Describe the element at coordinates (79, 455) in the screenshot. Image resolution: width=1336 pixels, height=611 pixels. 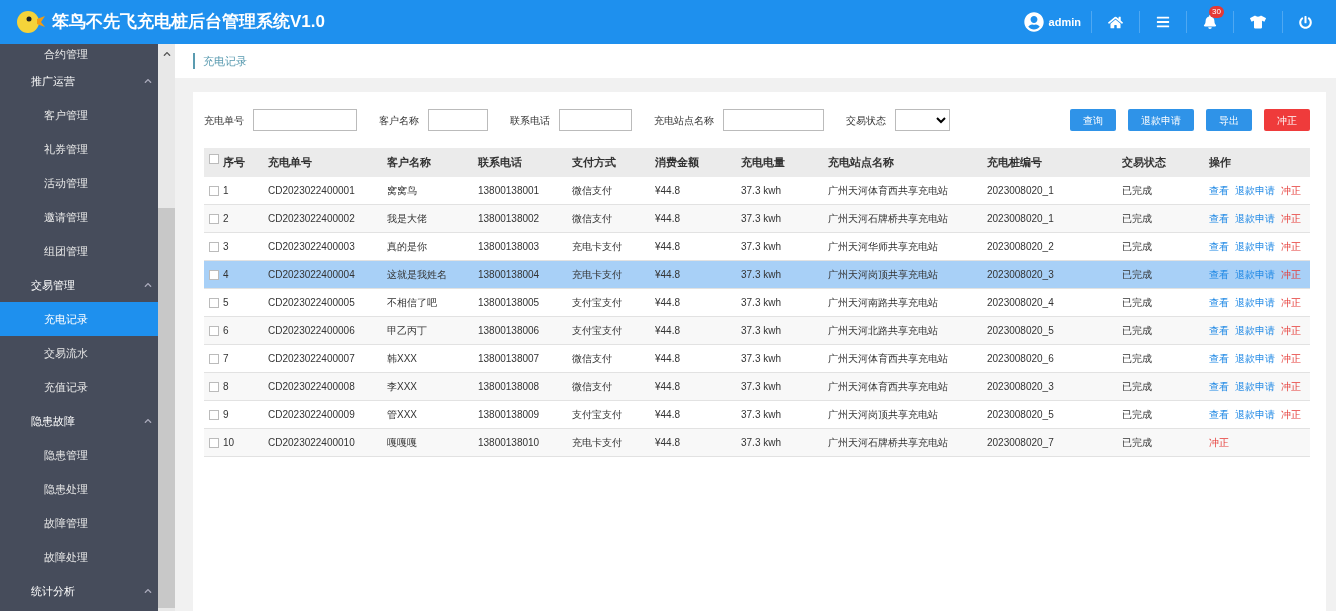
I see `sidebar-item: 隐患管理` at that location.